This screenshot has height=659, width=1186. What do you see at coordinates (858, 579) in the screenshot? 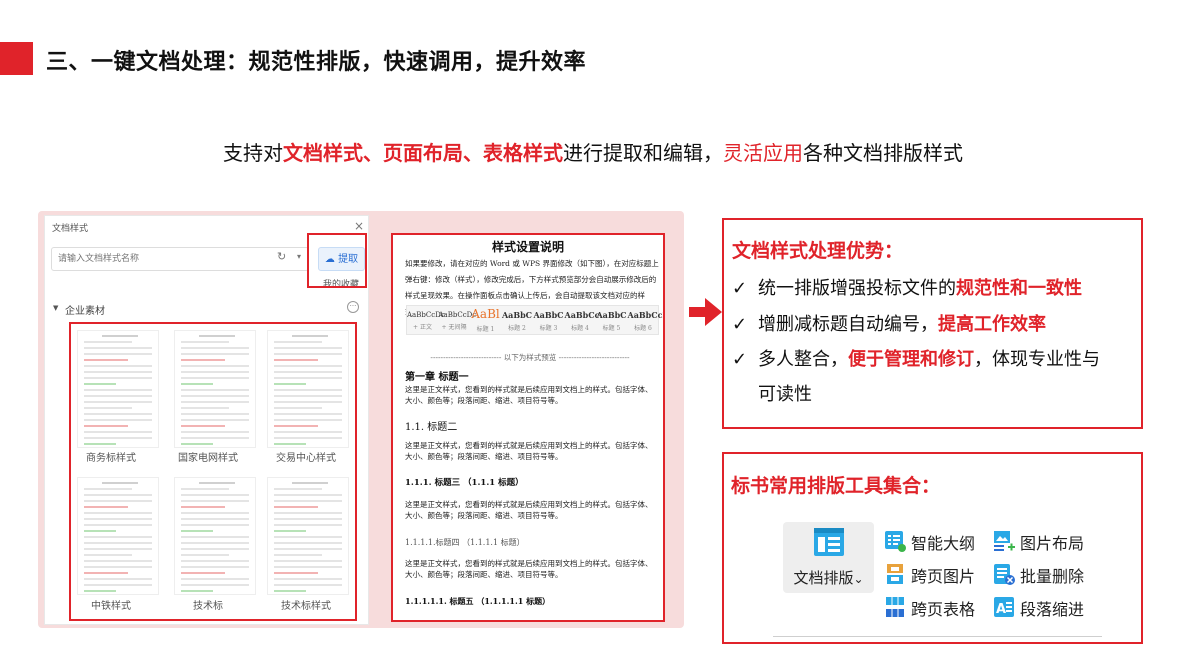
I see `chevron-down-icon: ⌄` at bounding box center [858, 579].